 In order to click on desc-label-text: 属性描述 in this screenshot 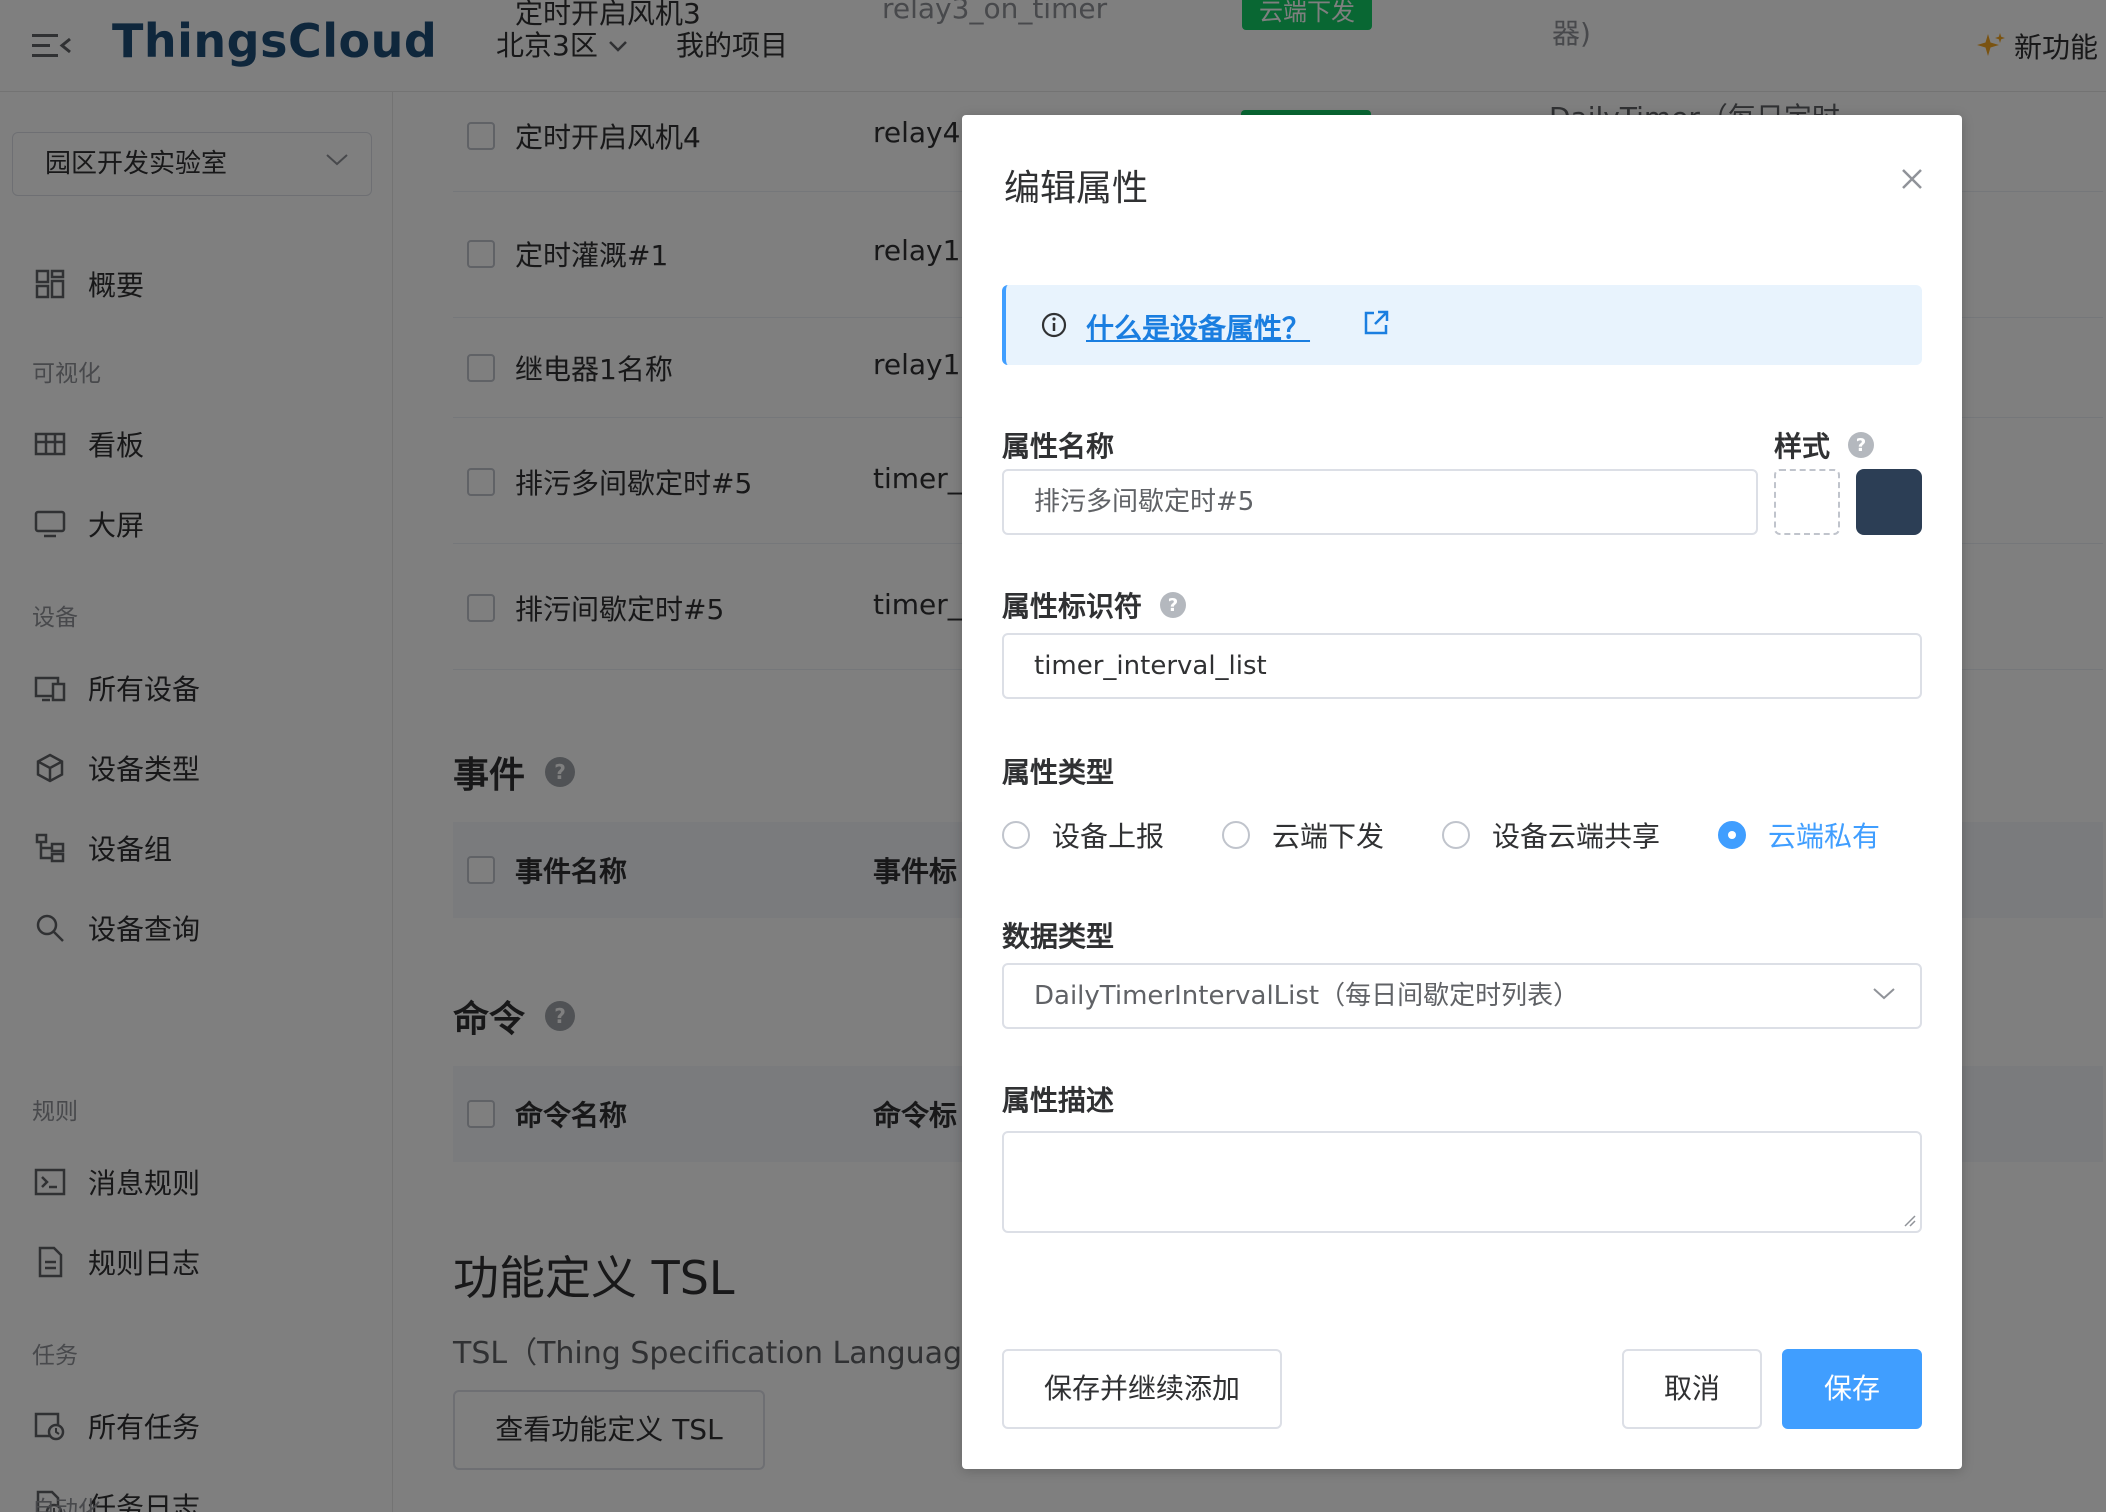, I will do `click(1058, 1100)`.